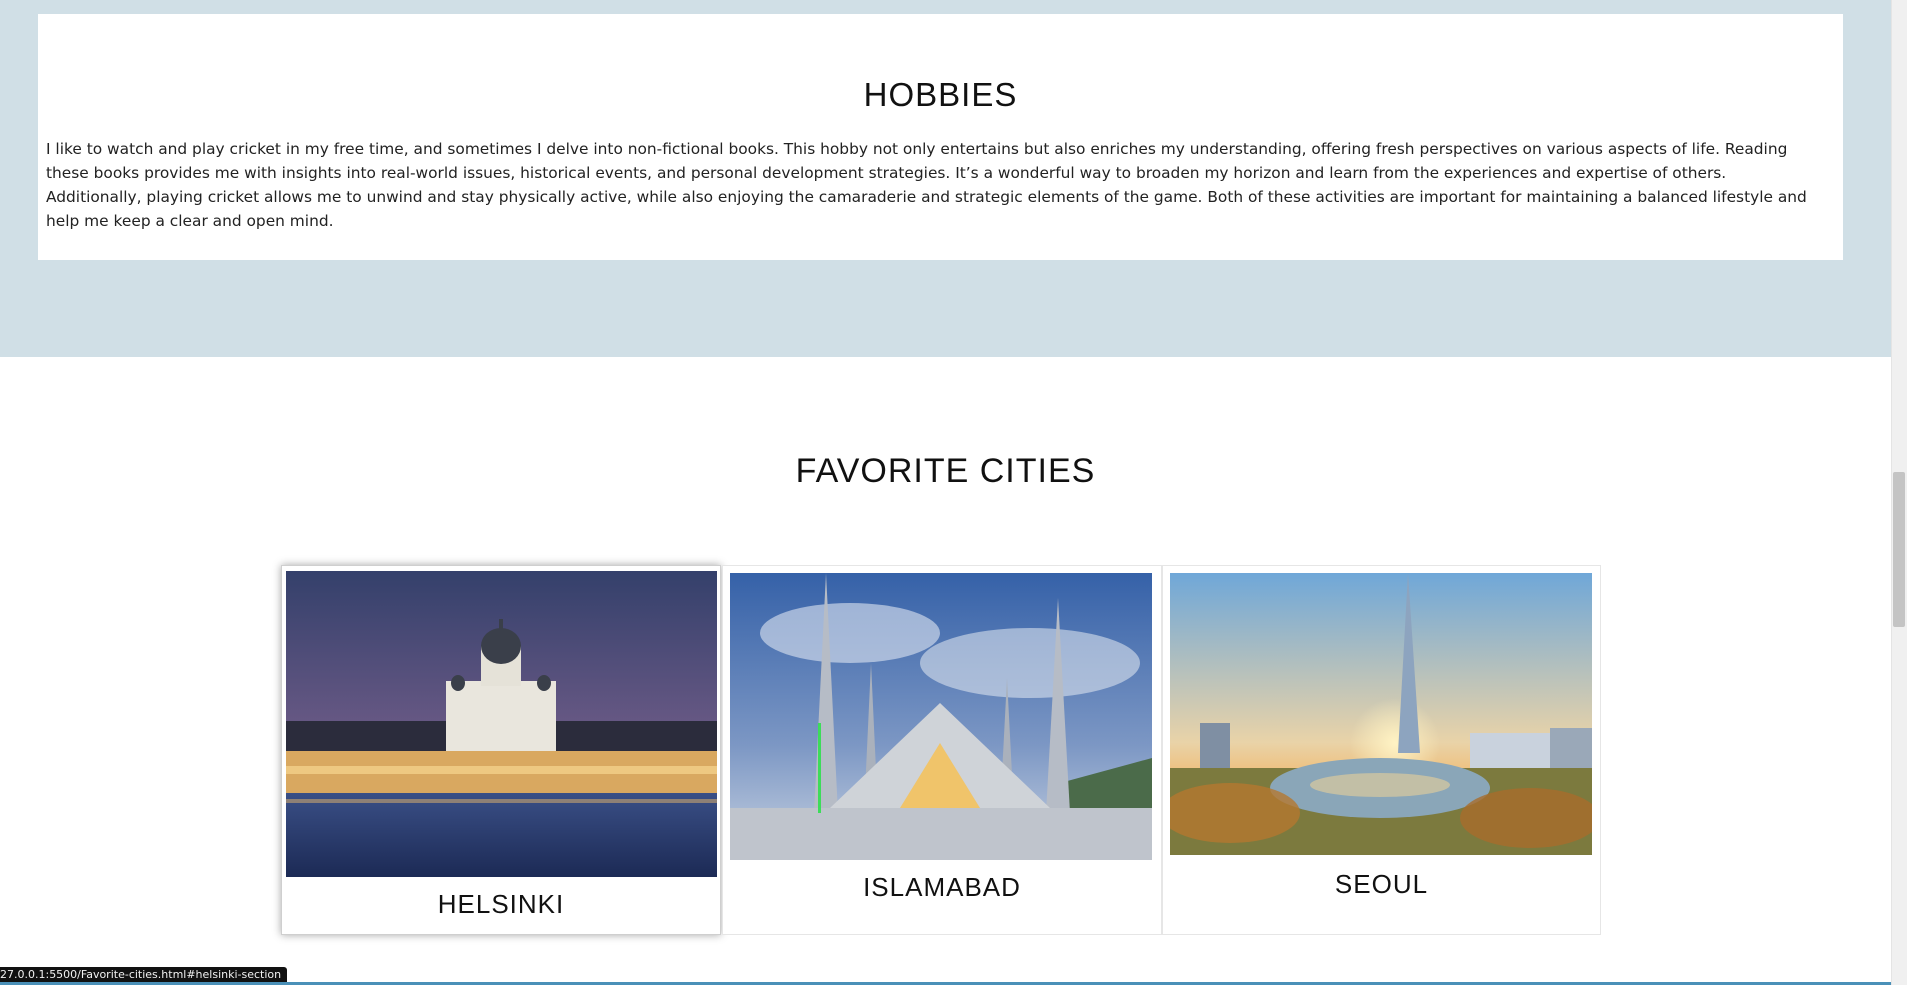  What do you see at coordinates (1899, 549) in the screenshot?
I see `scrollbar-thumb` at bounding box center [1899, 549].